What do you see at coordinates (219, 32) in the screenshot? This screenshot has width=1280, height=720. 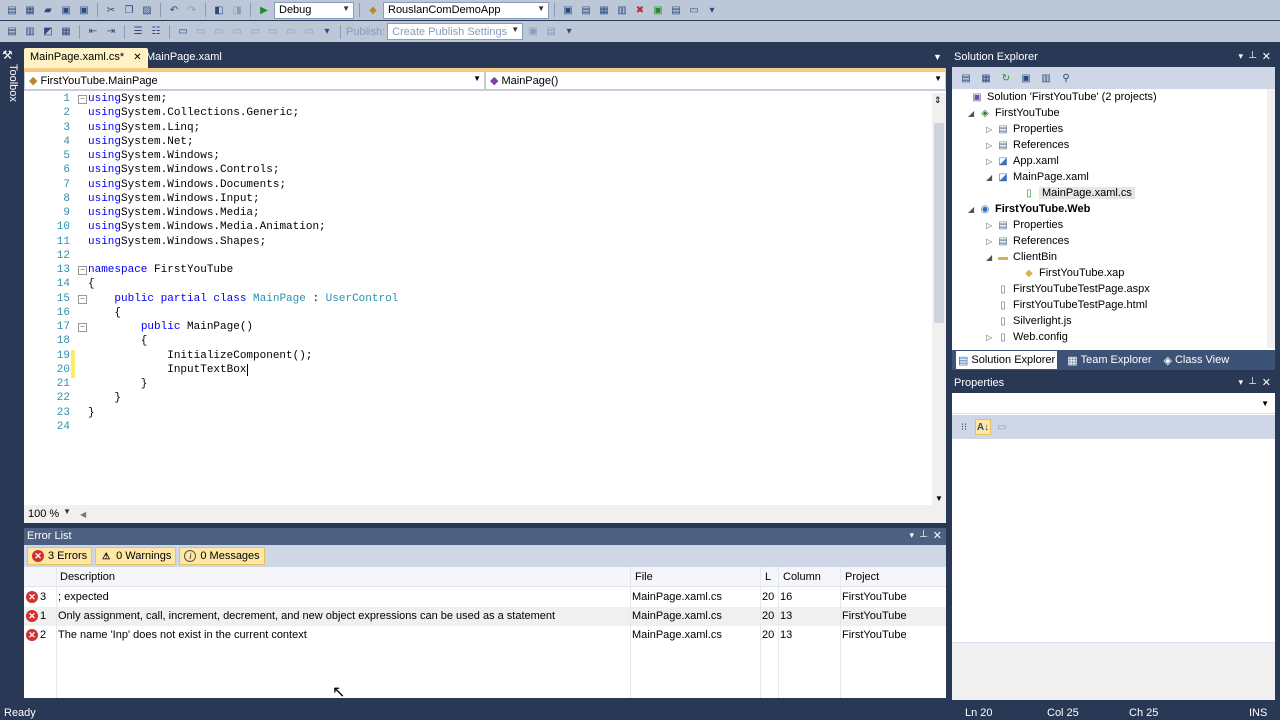 I see `next-bookmark-icon: ▭` at bounding box center [219, 32].